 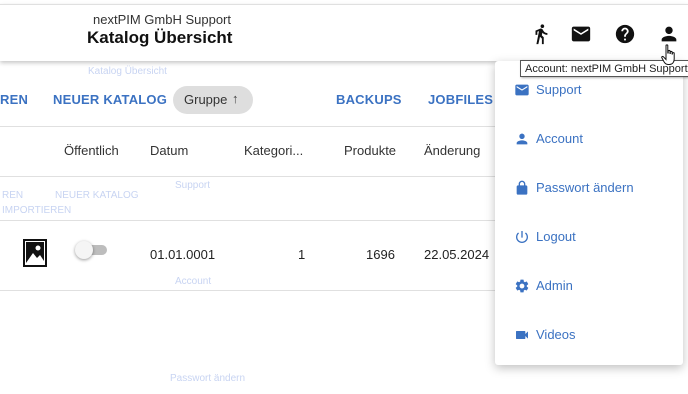 I want to click on backups-button: BACKUPS, so click(x=369, y=99).